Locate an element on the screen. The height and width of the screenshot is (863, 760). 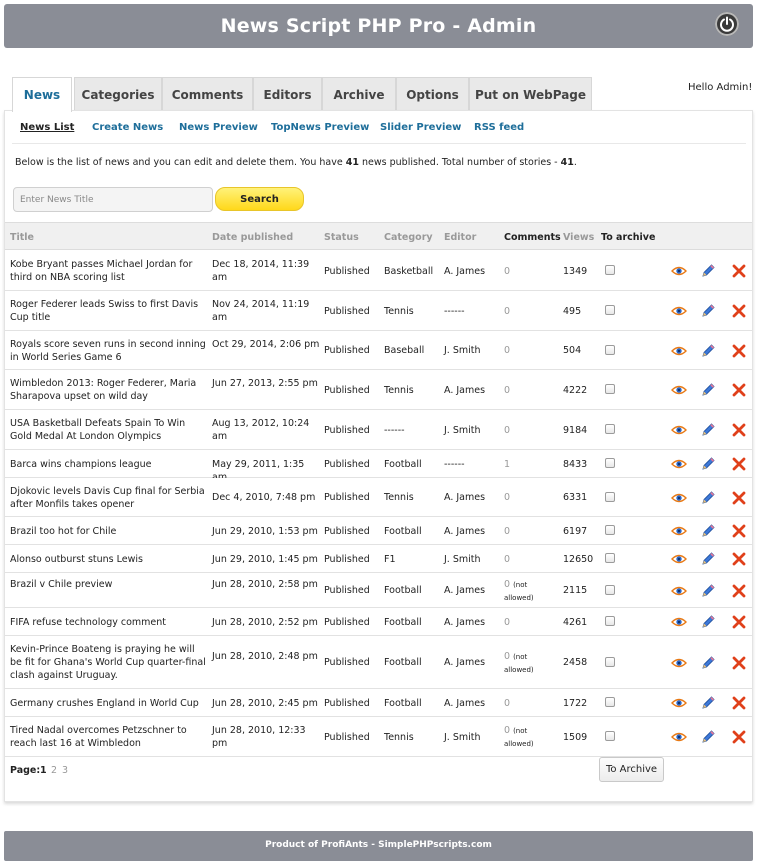
search-button: Search is located at coordinates (259, 199).